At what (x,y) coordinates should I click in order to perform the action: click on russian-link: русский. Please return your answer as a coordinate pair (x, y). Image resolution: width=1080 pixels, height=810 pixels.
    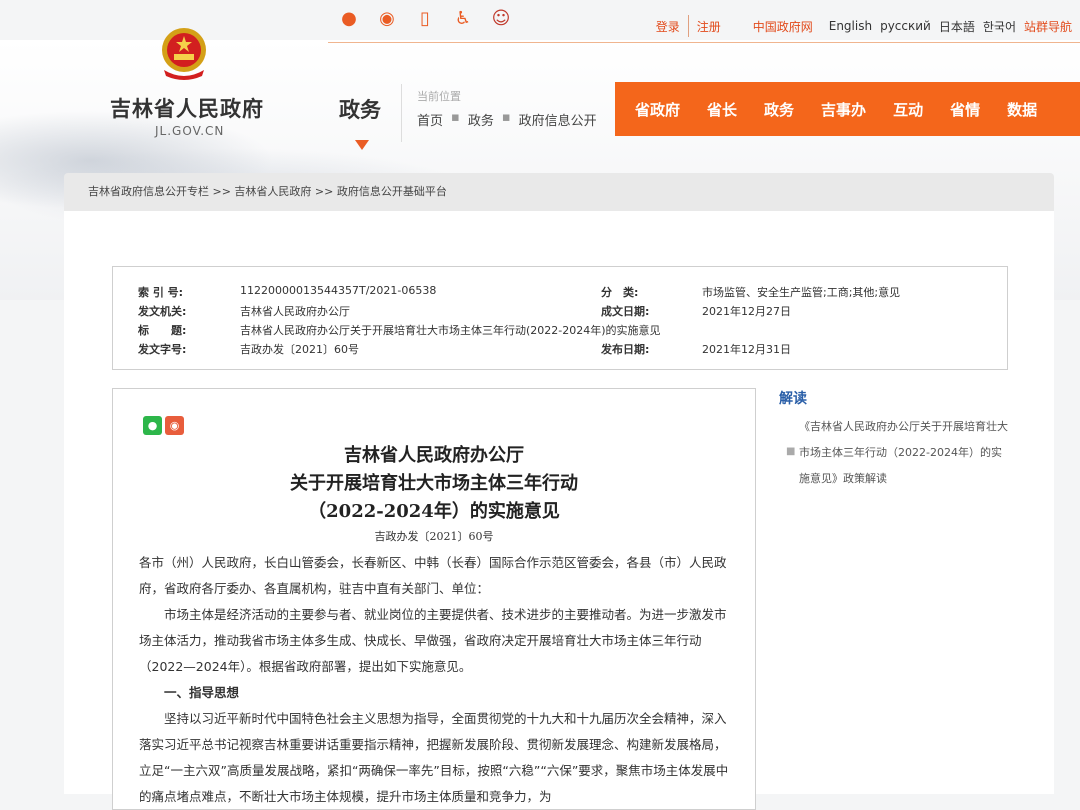
    Looking at the image, I should click on (905, 26).